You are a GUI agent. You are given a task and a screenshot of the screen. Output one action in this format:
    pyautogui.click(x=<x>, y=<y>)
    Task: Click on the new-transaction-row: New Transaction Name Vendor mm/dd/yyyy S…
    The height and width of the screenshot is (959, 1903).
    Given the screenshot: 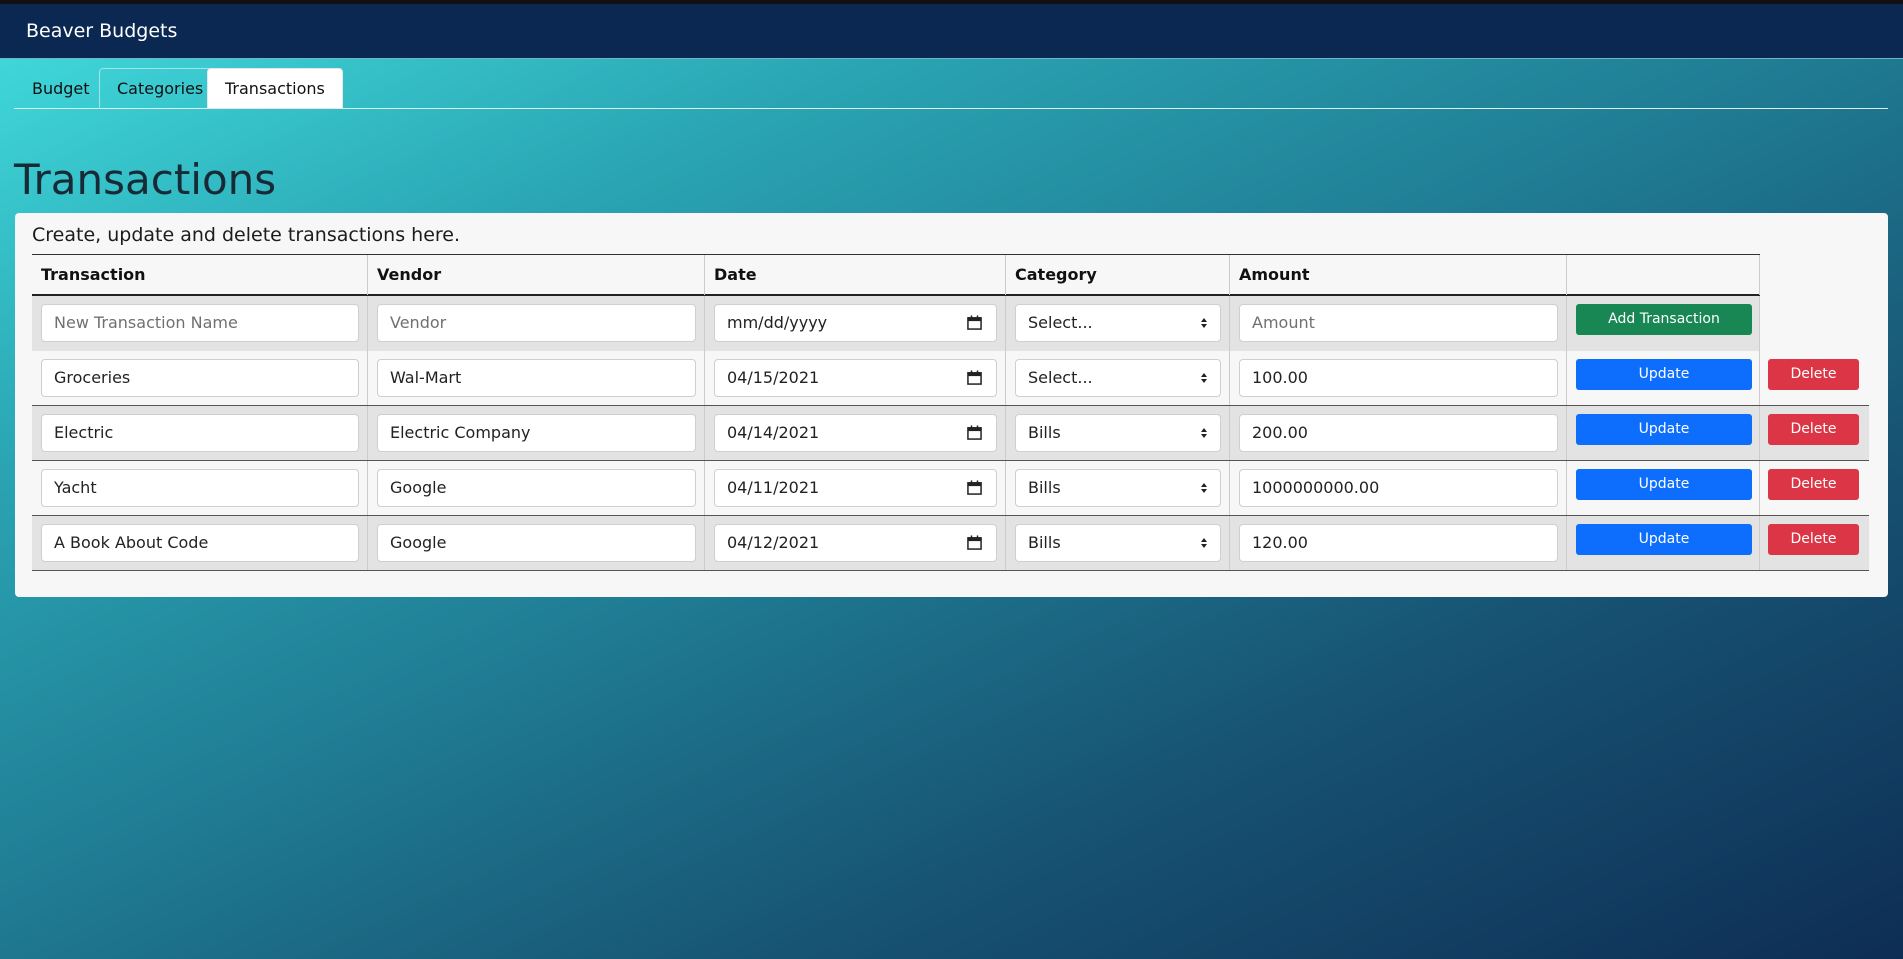 What is the action you would take?
    pyautogui.click(x=896, y=323)
    